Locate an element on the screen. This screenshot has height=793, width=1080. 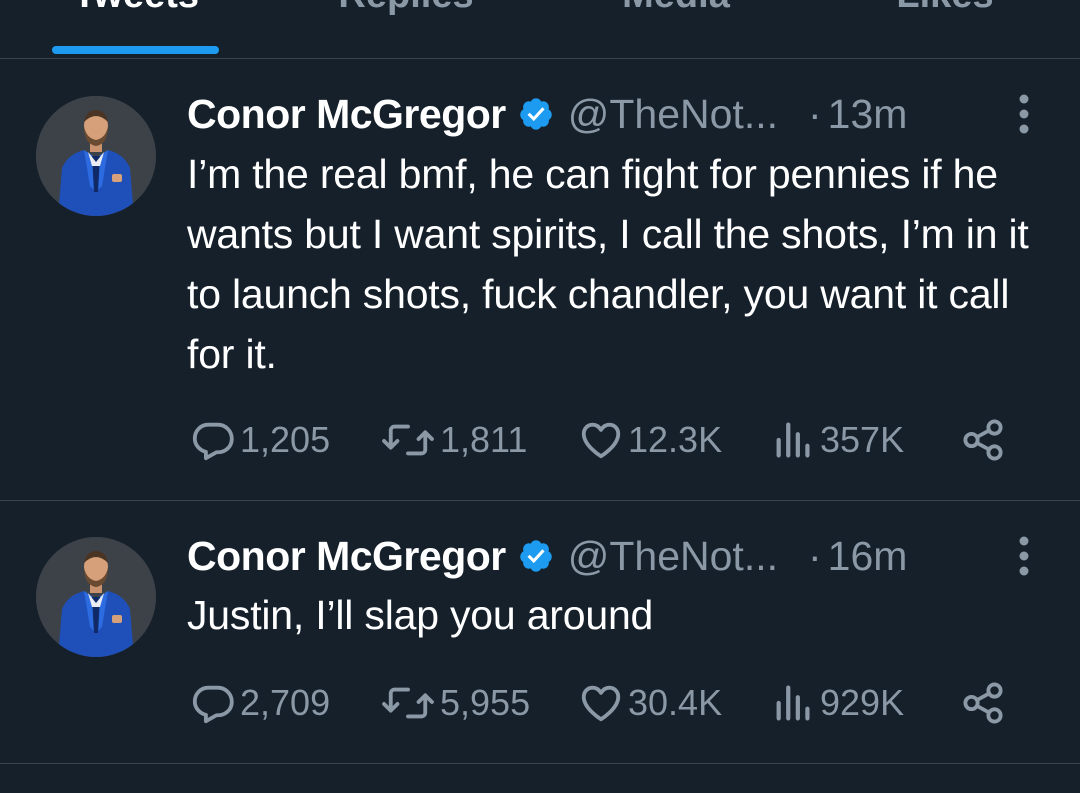
like-button: 30.4K is located at coordinates (650, 703).